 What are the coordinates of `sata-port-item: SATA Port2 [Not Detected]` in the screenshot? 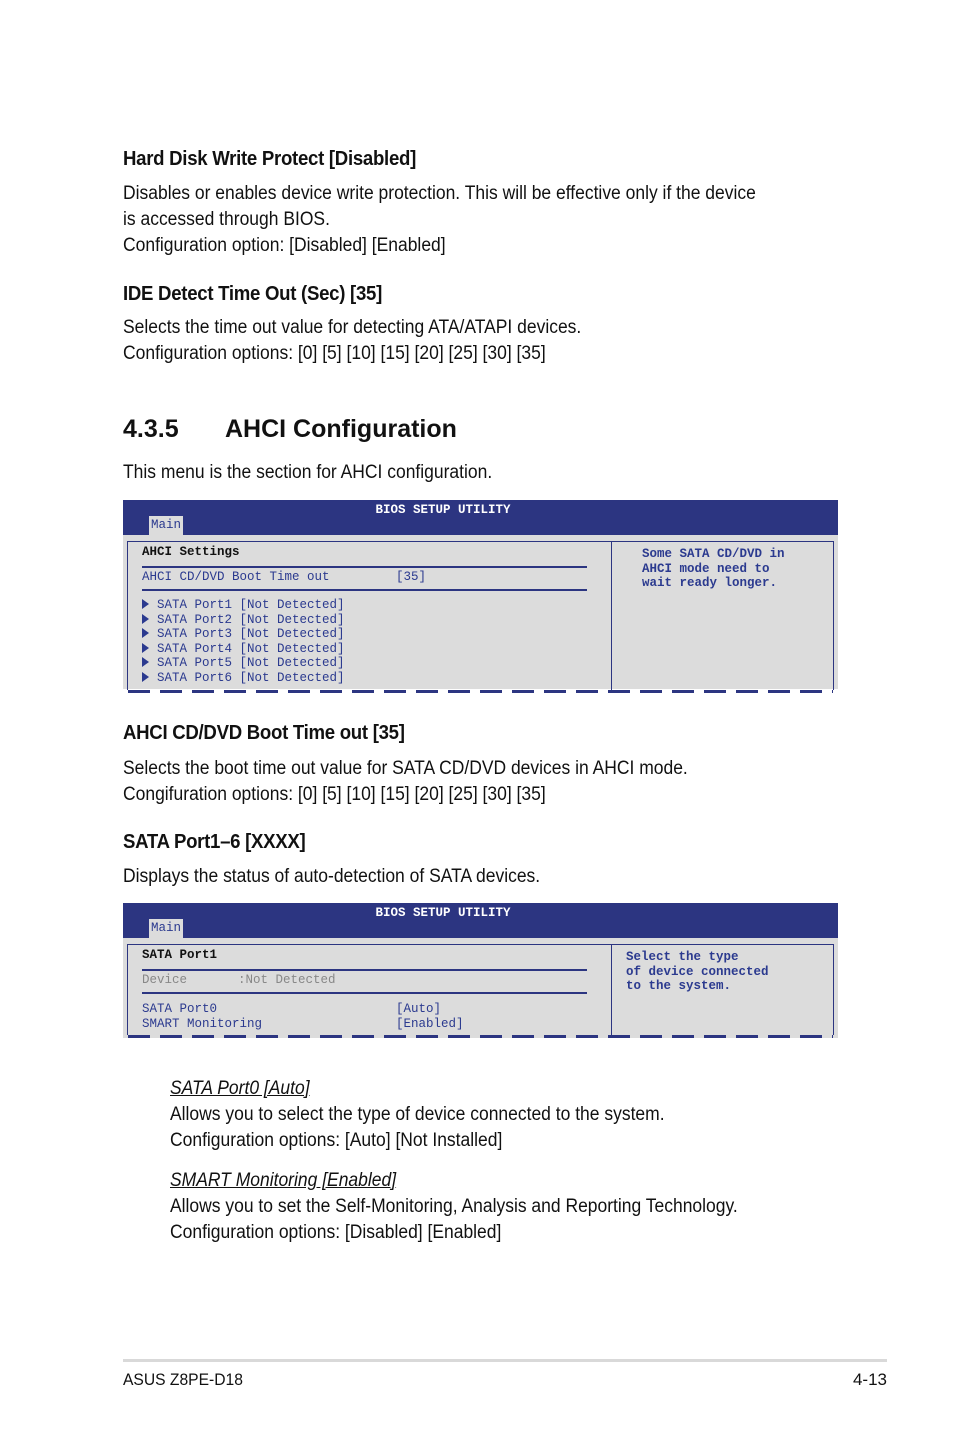 It's located at (243, 620).